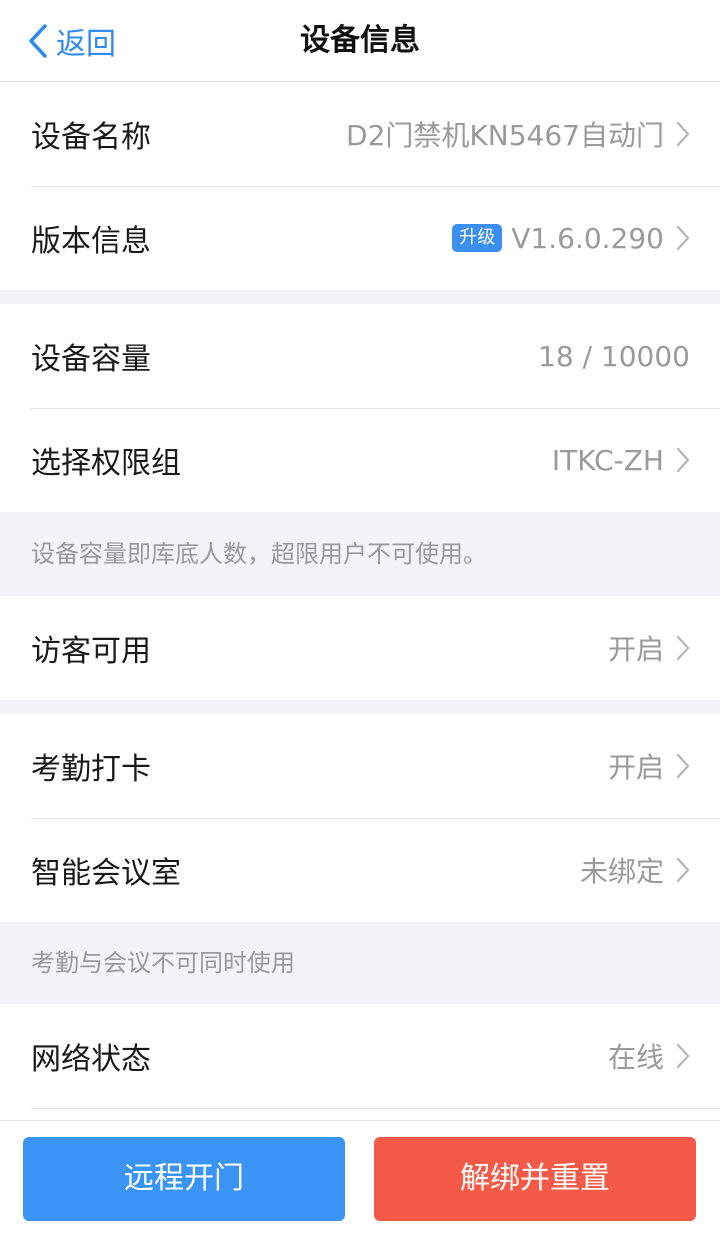 The height and width of the screenshot is (1250, 720). What do you see at coordinates (86, 44) in the screenshot?
I see `back-label: 返回` at bounding box center [86, 44].